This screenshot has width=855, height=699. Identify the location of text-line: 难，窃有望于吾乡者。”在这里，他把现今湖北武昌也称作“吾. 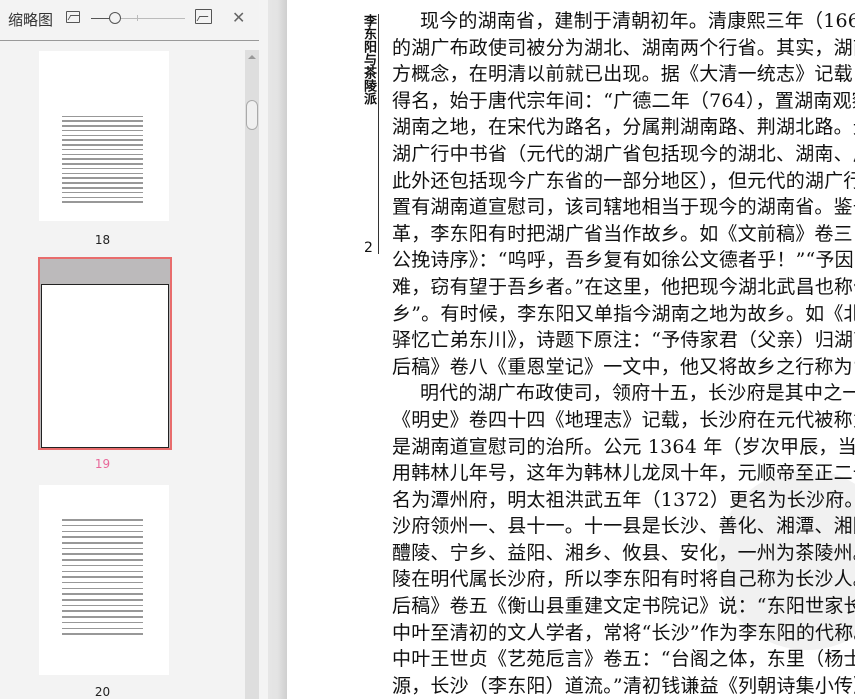
(623, 286).